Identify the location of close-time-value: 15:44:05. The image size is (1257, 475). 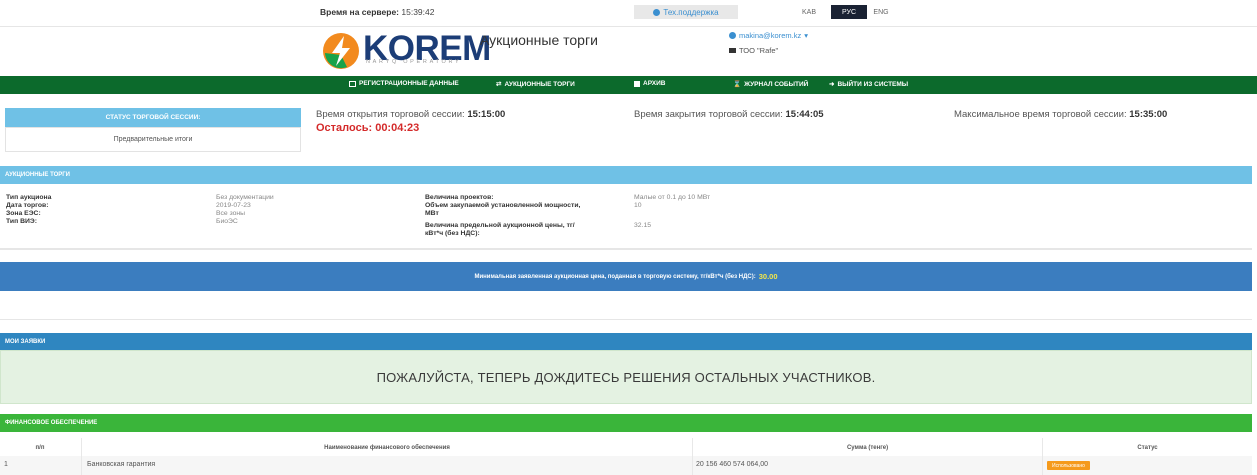
(804, 114).